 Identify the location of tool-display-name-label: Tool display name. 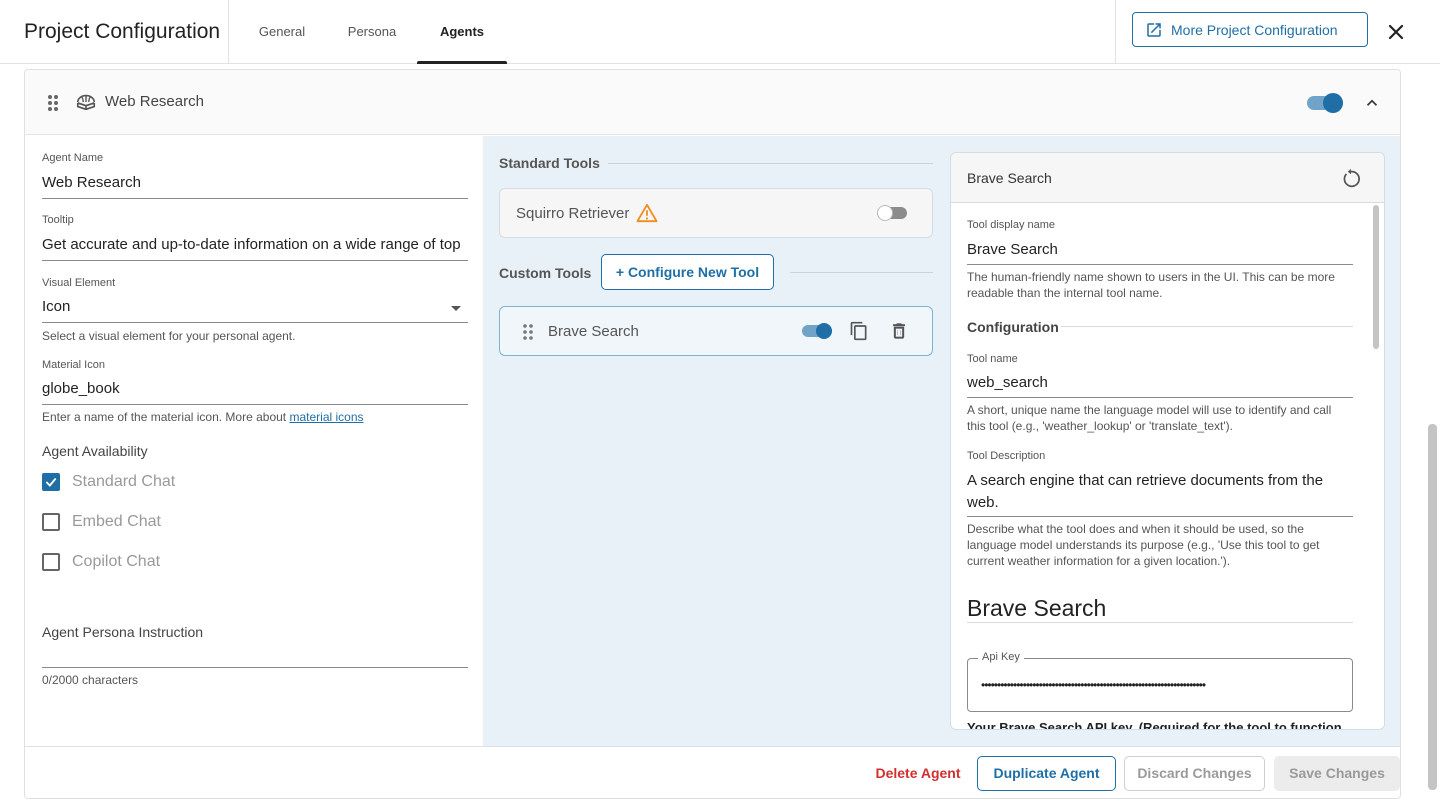
(1011, 225).